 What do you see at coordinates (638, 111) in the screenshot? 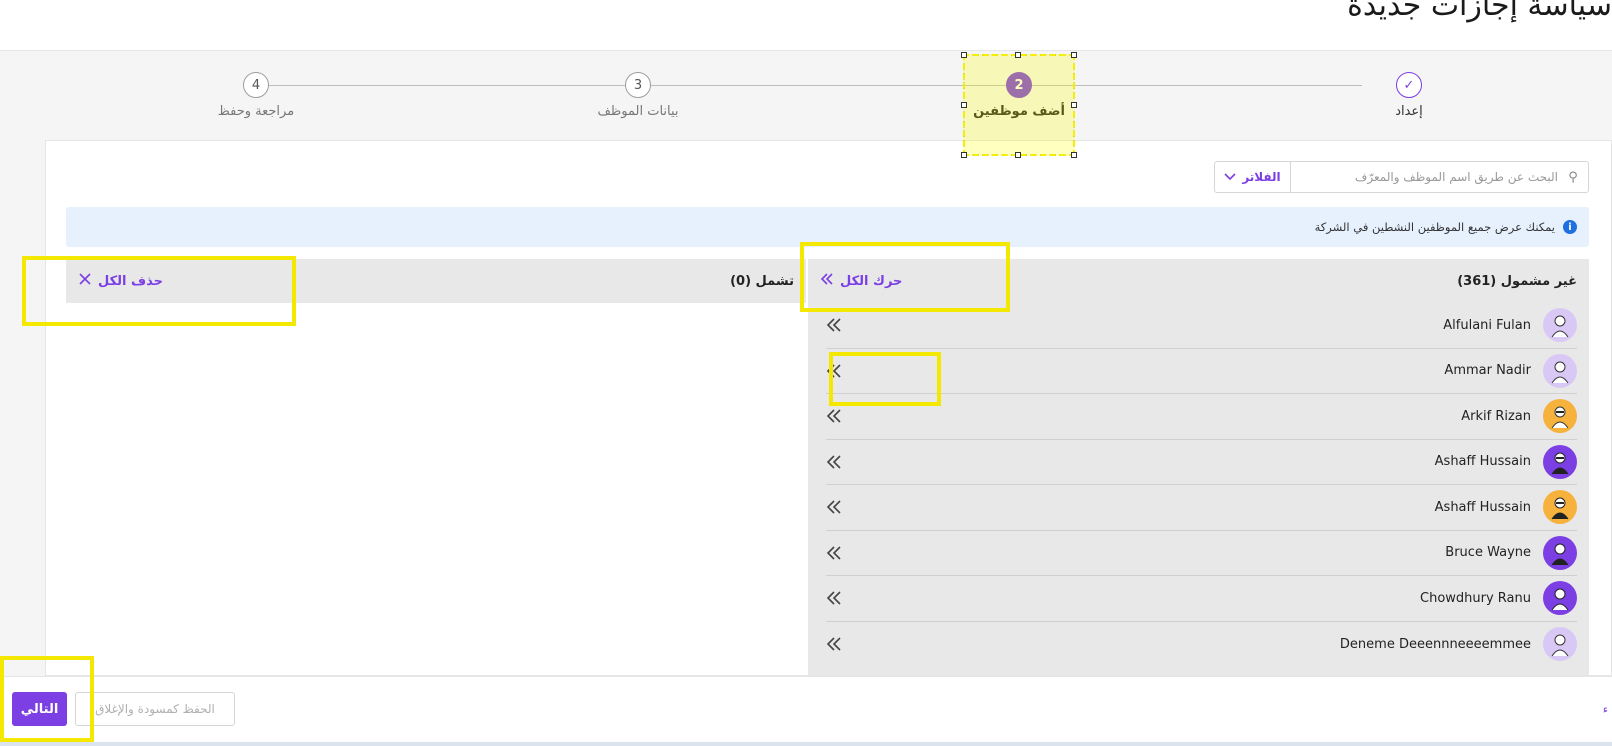
I see `step-label: بيانات الموظف` at bounding box center [638, 111].